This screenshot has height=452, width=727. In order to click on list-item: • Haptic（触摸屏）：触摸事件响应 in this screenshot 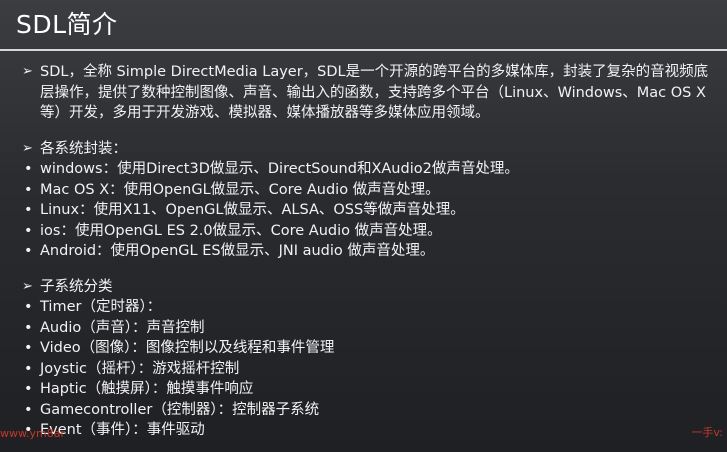, I will do `click(372, 389)`.